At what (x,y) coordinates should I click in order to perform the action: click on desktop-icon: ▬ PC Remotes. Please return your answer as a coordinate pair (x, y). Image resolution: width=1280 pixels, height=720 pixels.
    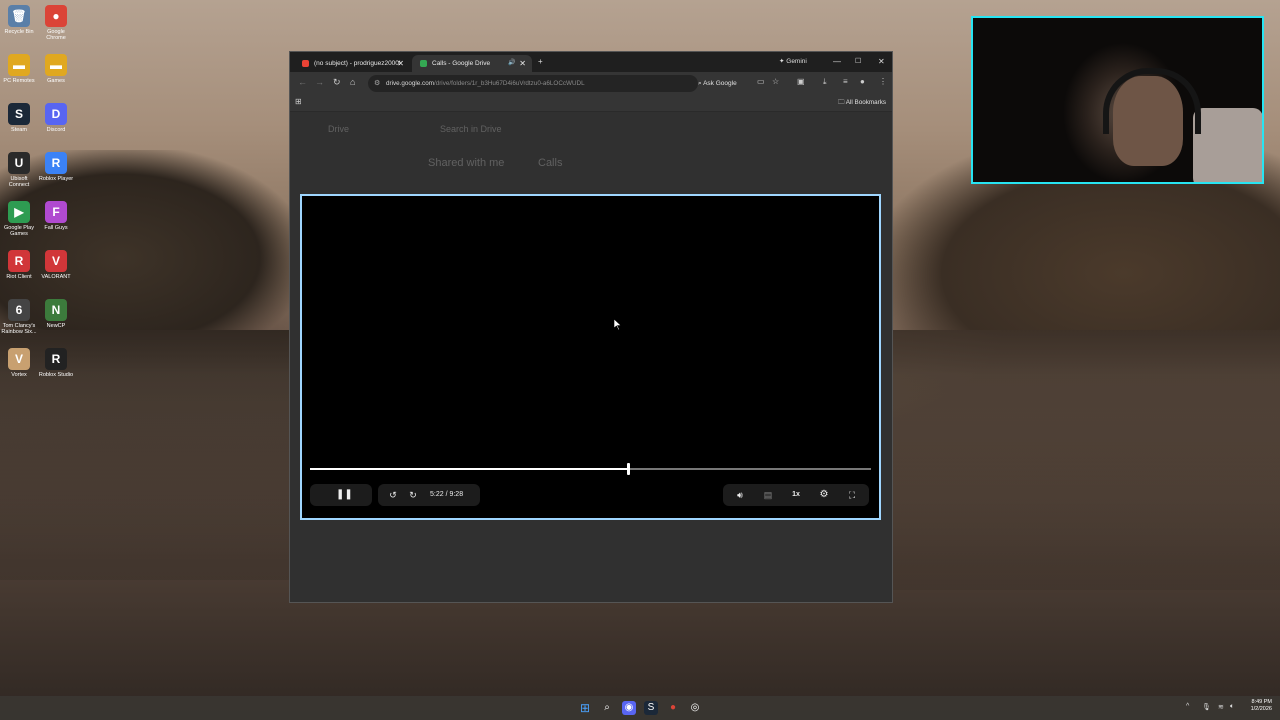
    Looking at the image, I should click on (19, 69).